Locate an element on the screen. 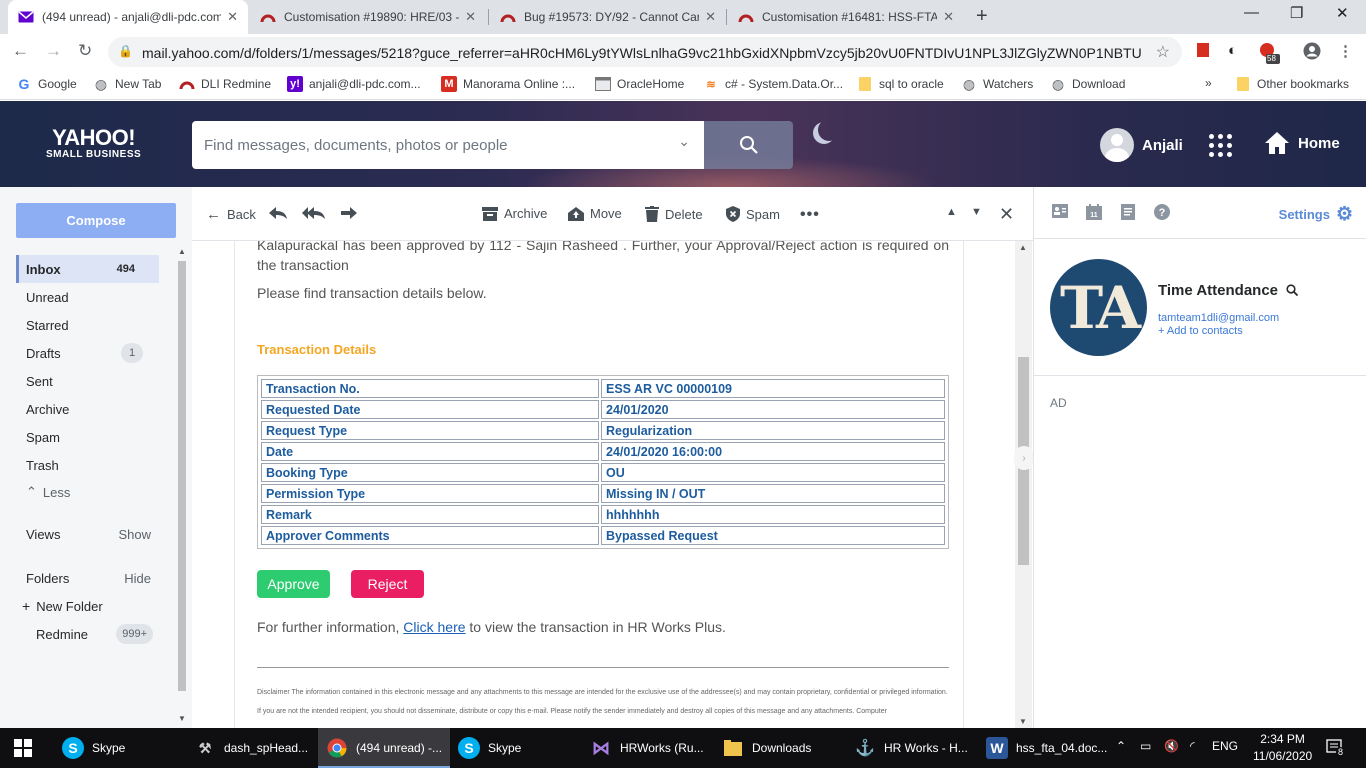  tab-redmine-19573: Bug #19573: DY/92 - Cannot Car ✕ is located at coordinates (608, 17).